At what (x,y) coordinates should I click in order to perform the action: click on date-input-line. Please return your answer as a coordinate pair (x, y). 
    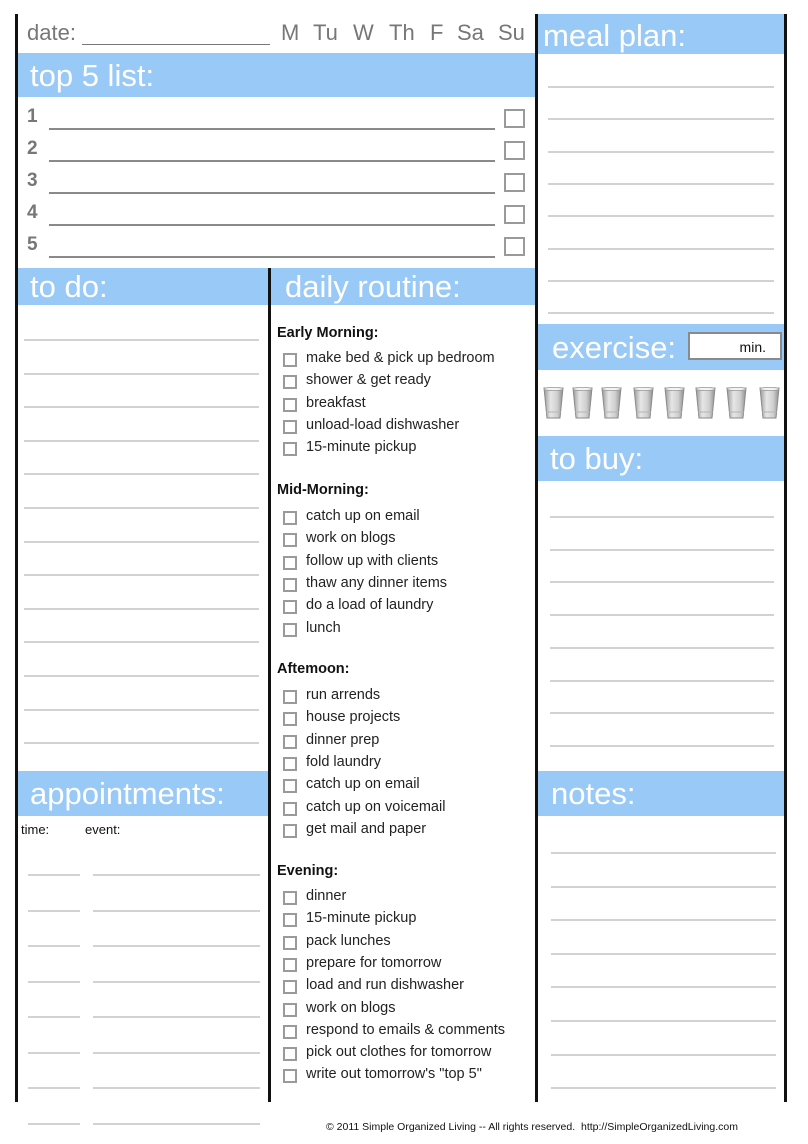
    Looking at the image, I should click on (176, 44).